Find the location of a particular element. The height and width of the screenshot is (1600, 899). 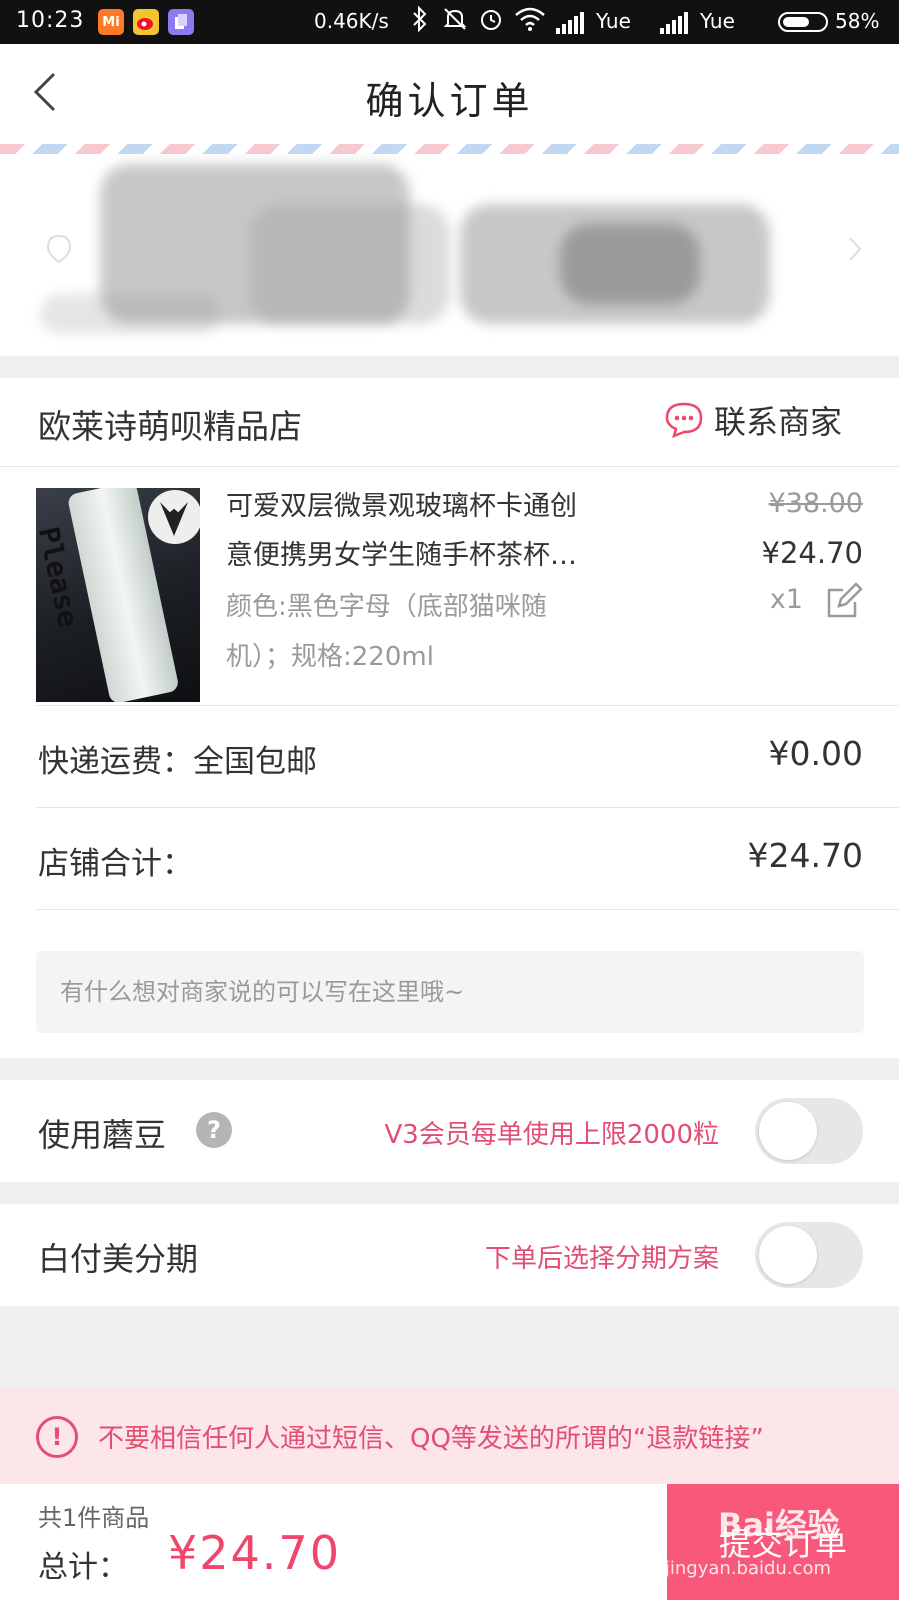

seller-note-box is located at coordinates (450, 992).